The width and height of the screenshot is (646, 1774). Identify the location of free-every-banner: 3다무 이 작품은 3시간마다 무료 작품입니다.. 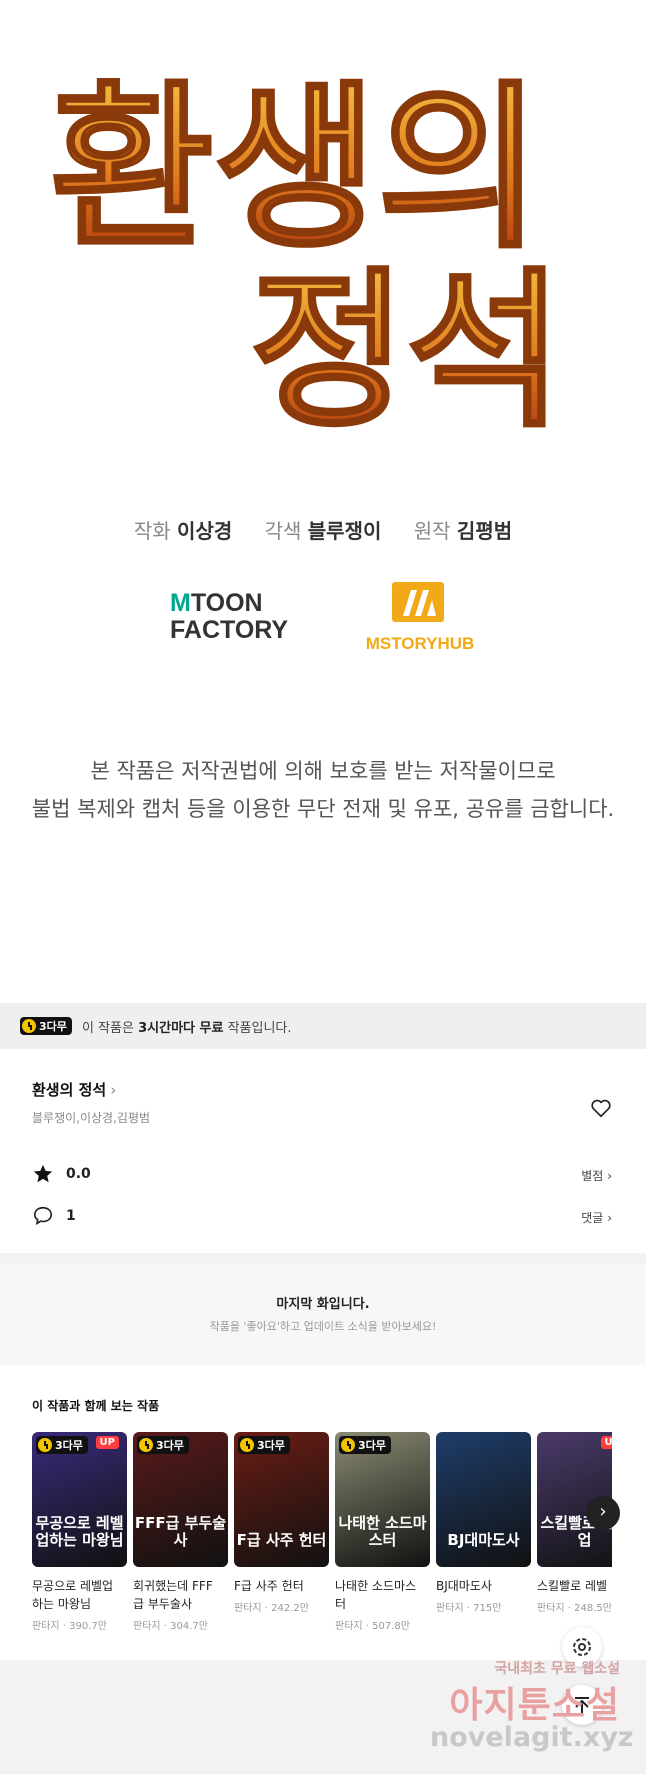
(323, 1026).